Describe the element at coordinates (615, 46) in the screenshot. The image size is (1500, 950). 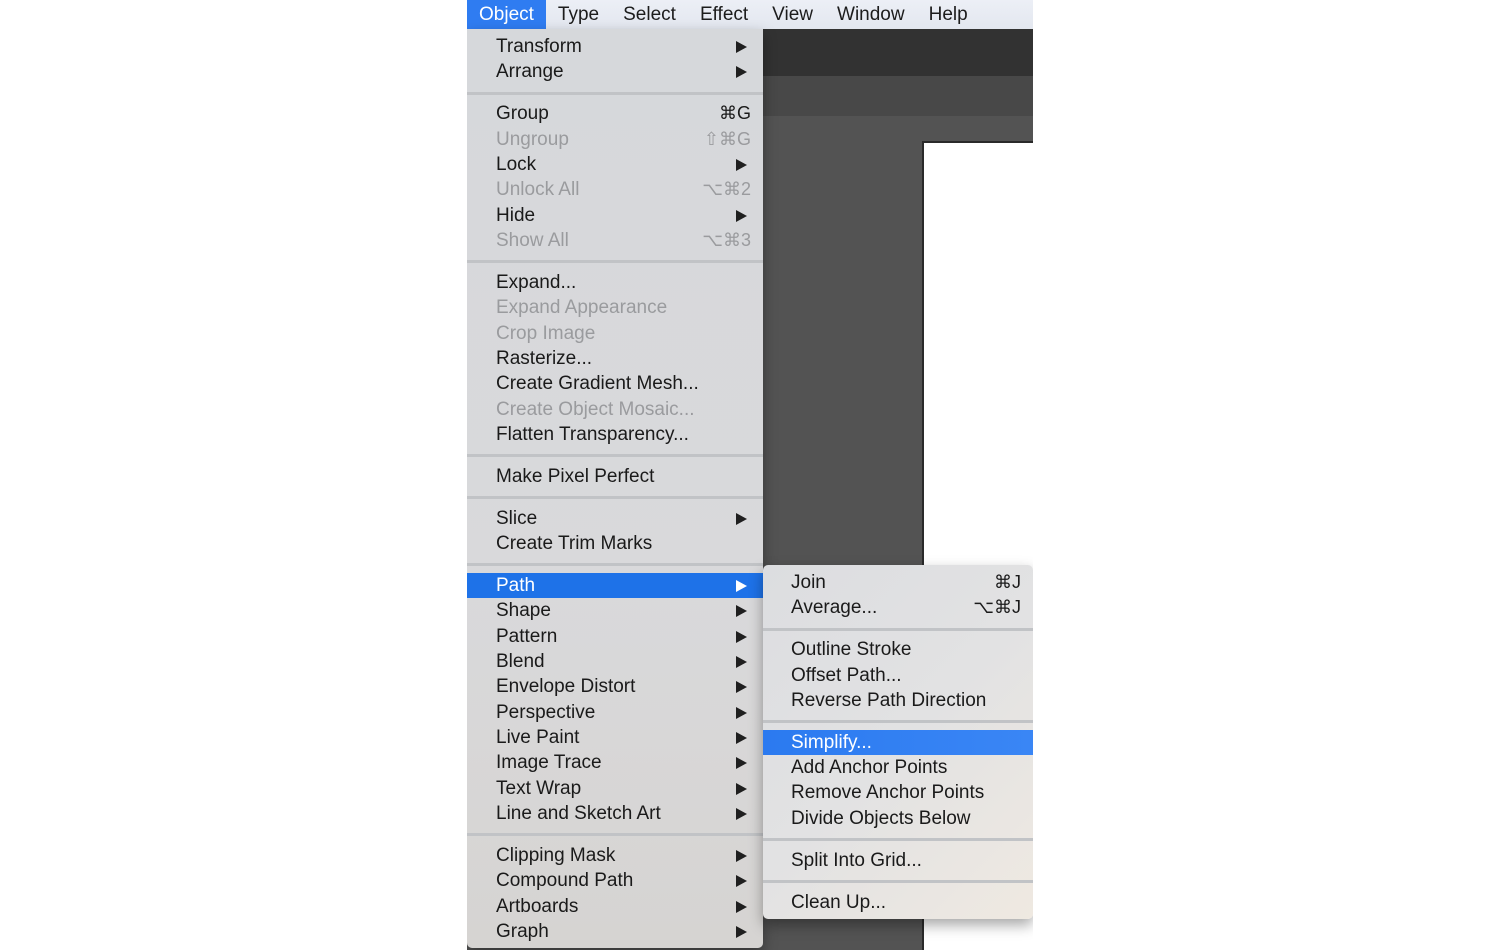
I see `object-menu-item-transform: Transform` at that location.